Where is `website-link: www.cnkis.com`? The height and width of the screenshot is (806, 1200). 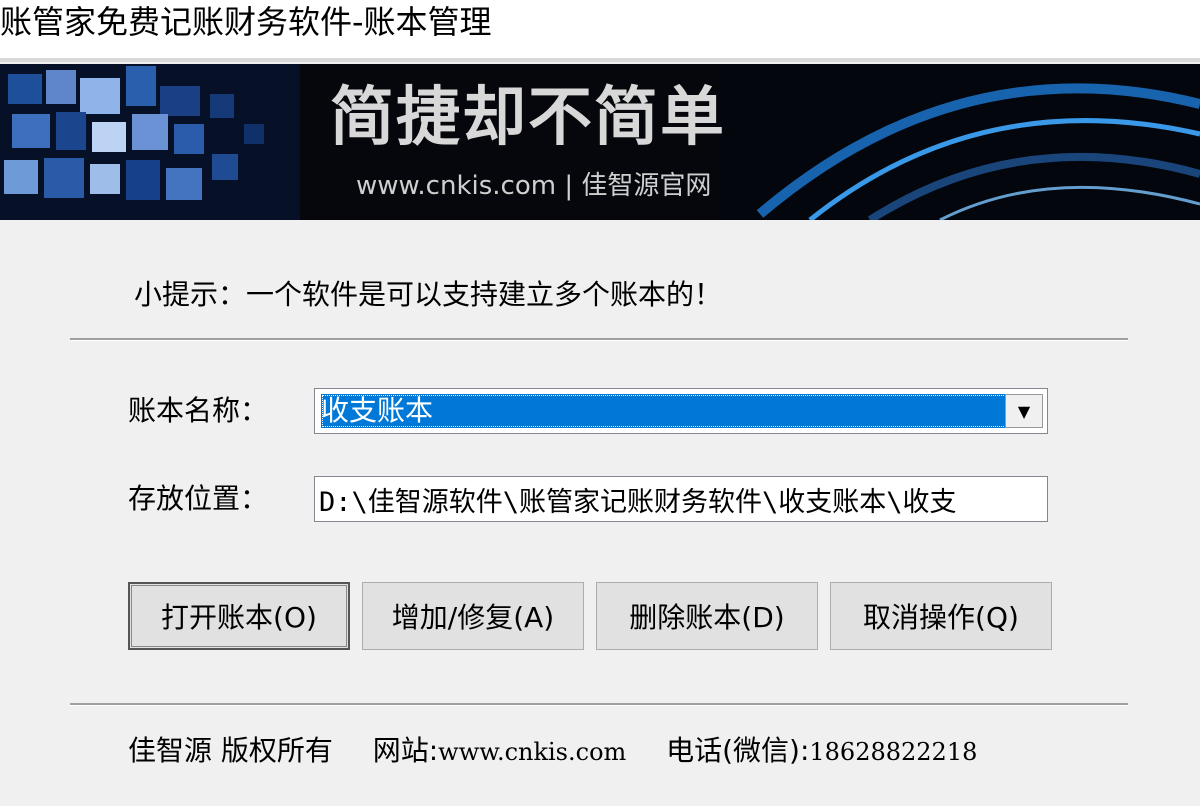 website-link: www.cnkis.com is located at coordinates (532, 752).